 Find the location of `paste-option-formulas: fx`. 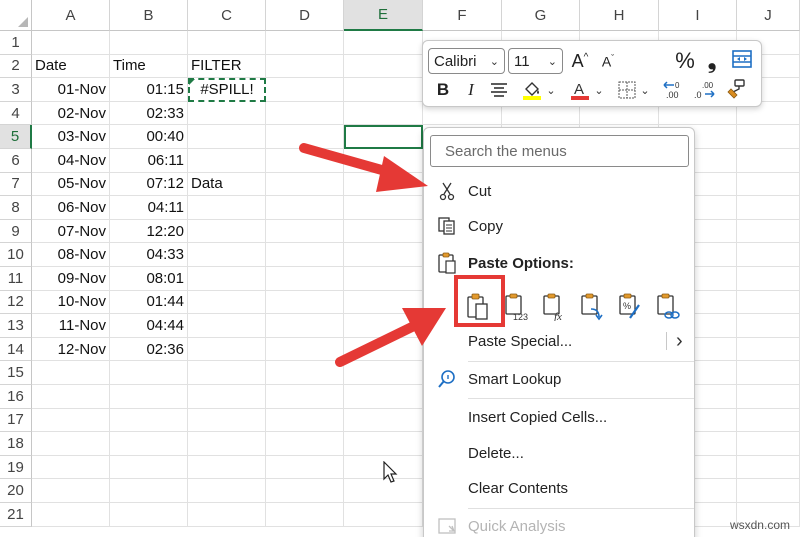

paste-option-formulas: fx is located at coordinates (554, 307).